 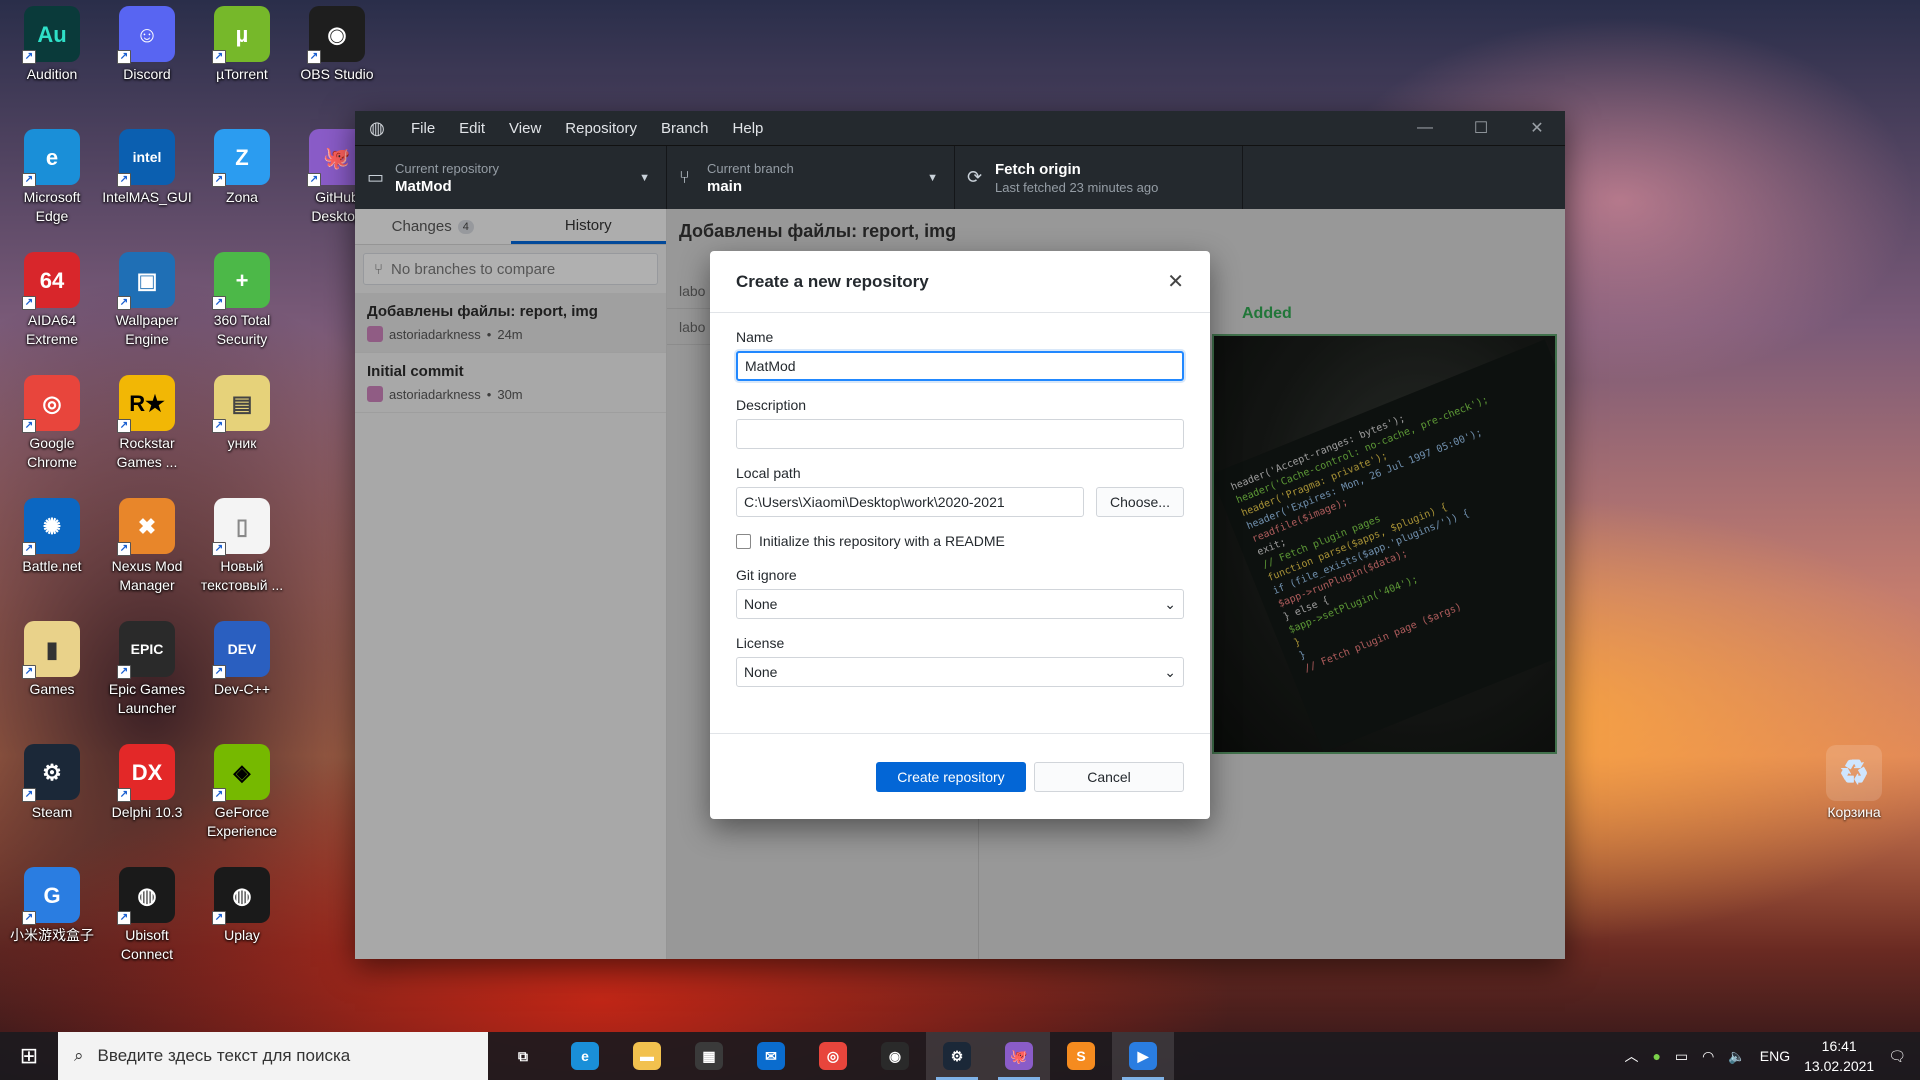 What do you see at coordinates (525, 128) in the screenshot?
I see `menu-view: View` at bounding box center [525, 128].